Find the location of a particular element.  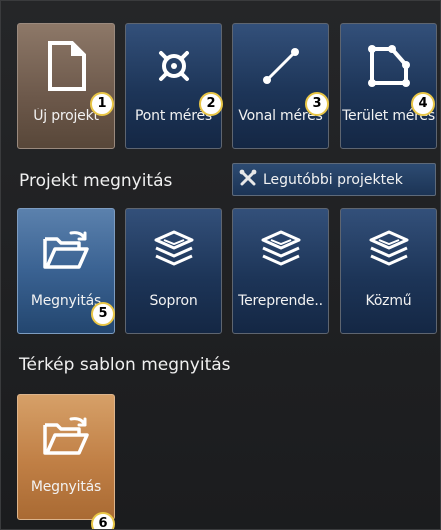

open-template-label: Megnyitás is located at coordinates (66, 487).